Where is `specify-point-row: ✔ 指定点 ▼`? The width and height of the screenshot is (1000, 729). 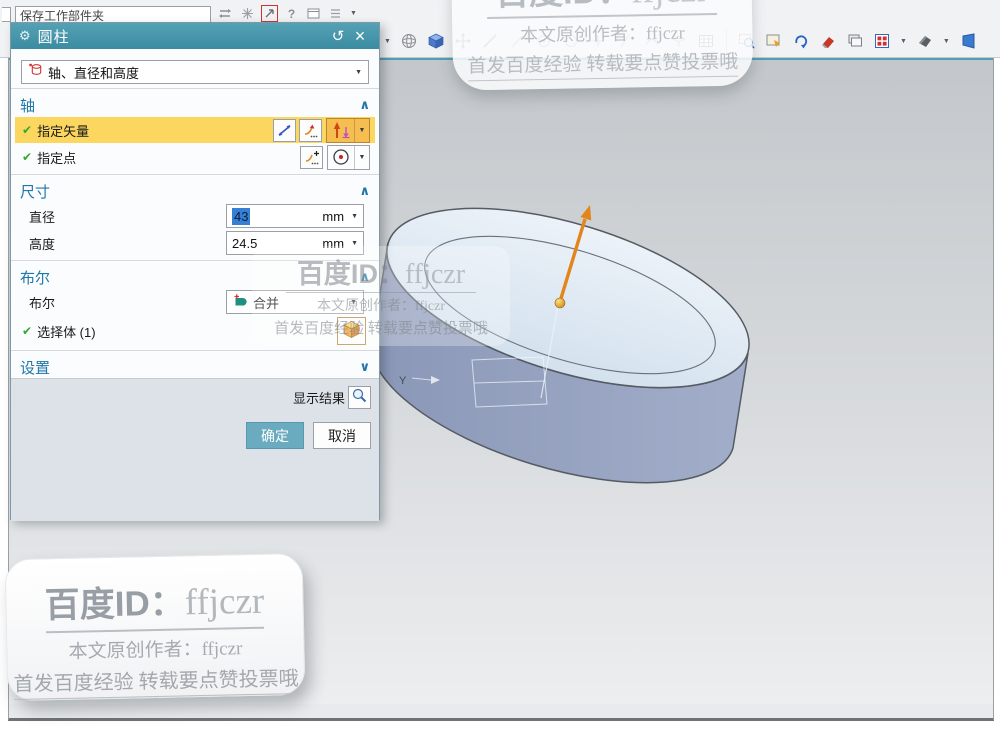 specify-point-row: ✔ 指定点 ▼ is located at coordinates (195, 157).